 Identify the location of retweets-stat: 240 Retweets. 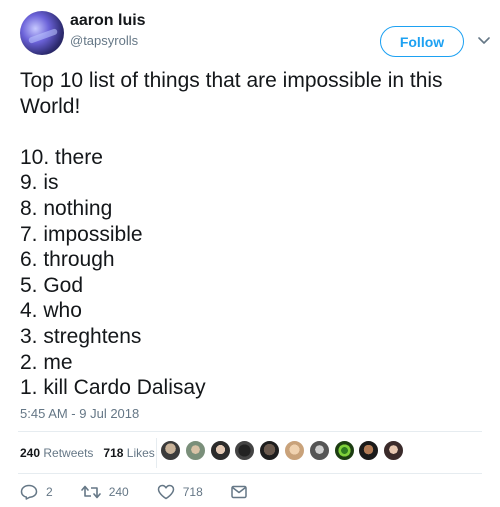
(56, 453).